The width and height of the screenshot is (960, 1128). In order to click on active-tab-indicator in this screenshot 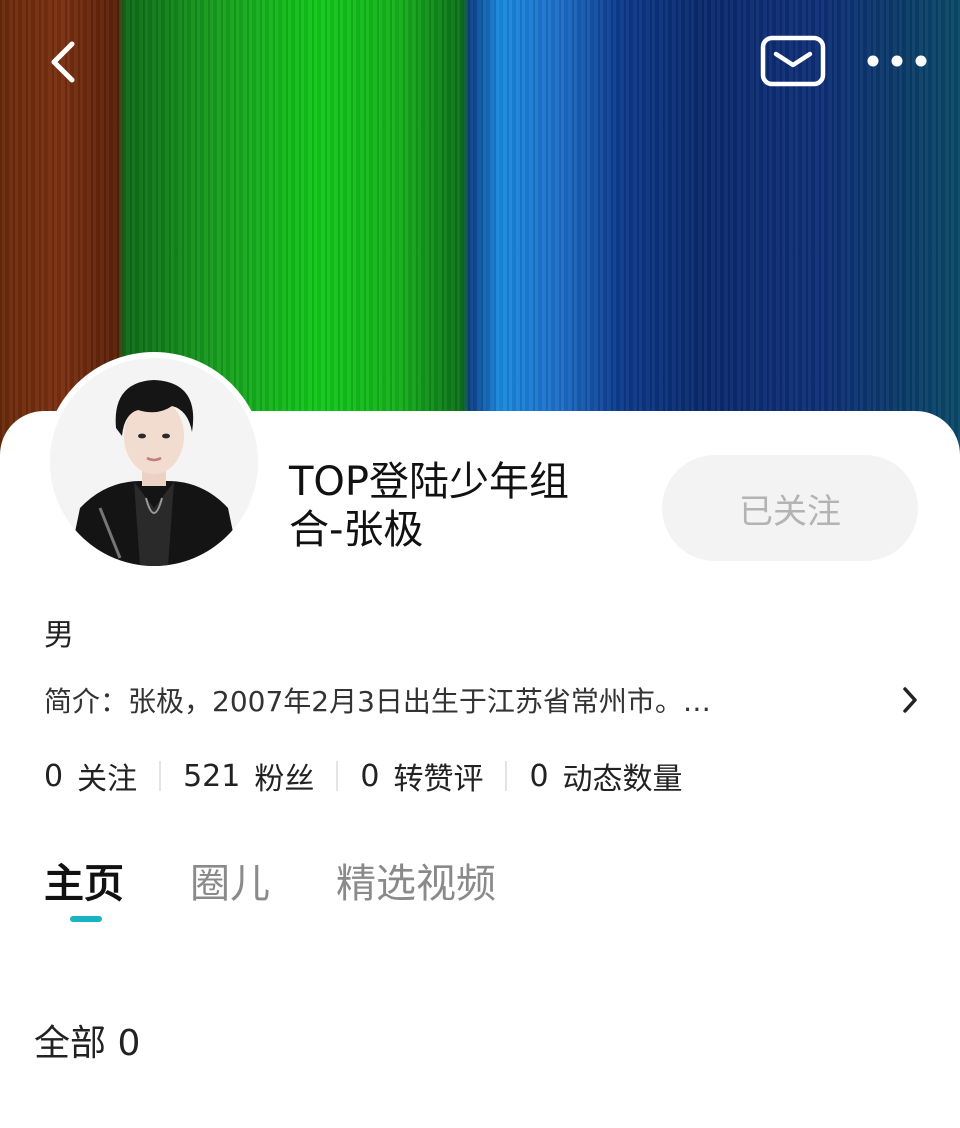, I will do `click(86, 919)`.